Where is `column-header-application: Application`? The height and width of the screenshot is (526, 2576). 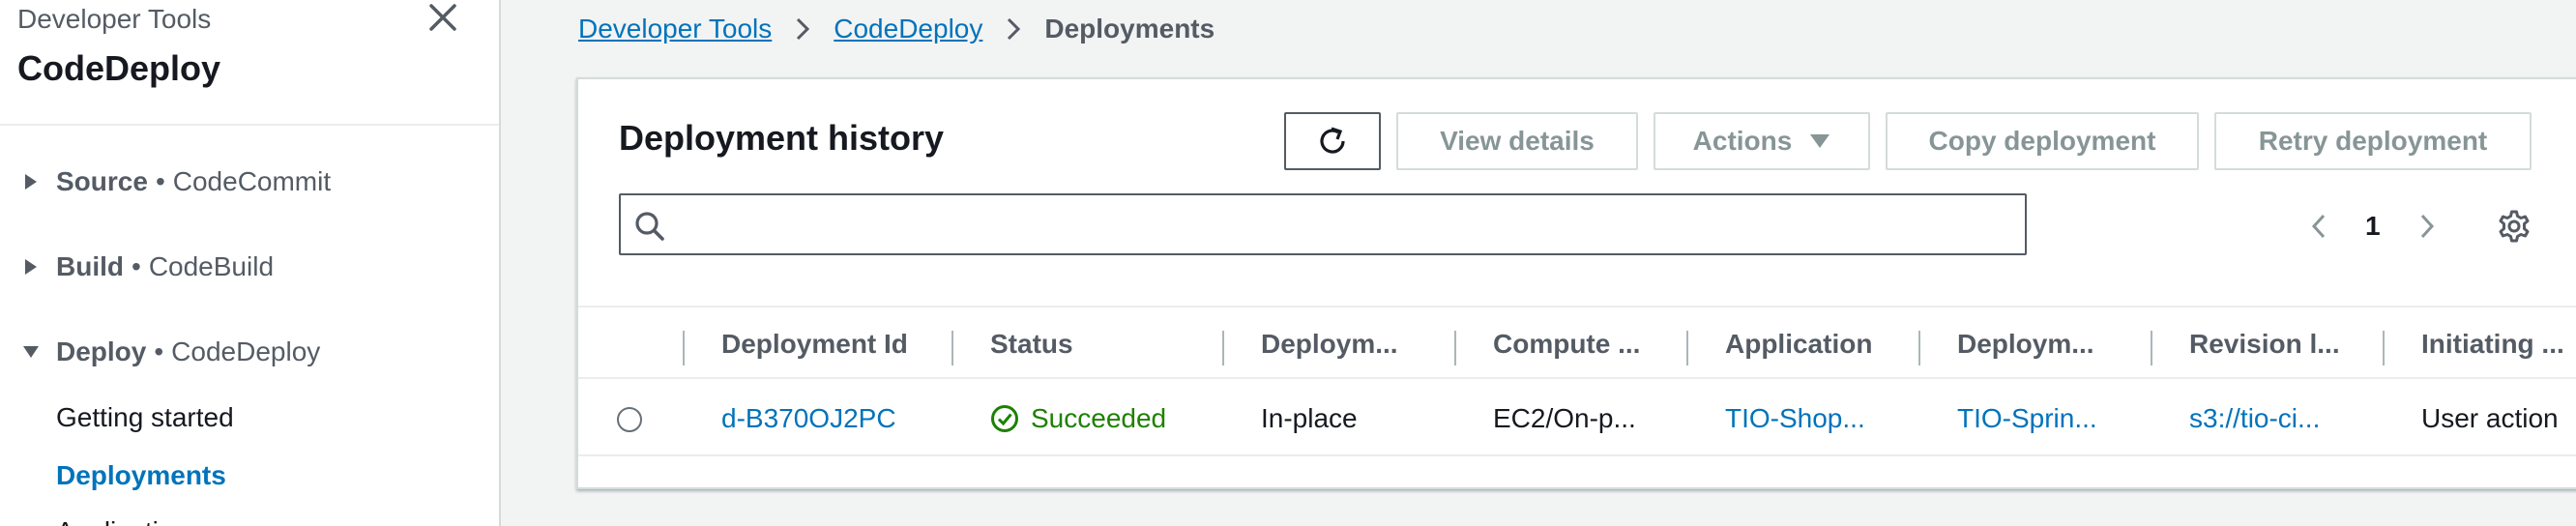
column-header-application: Application is located at coordinates (1798, 344).